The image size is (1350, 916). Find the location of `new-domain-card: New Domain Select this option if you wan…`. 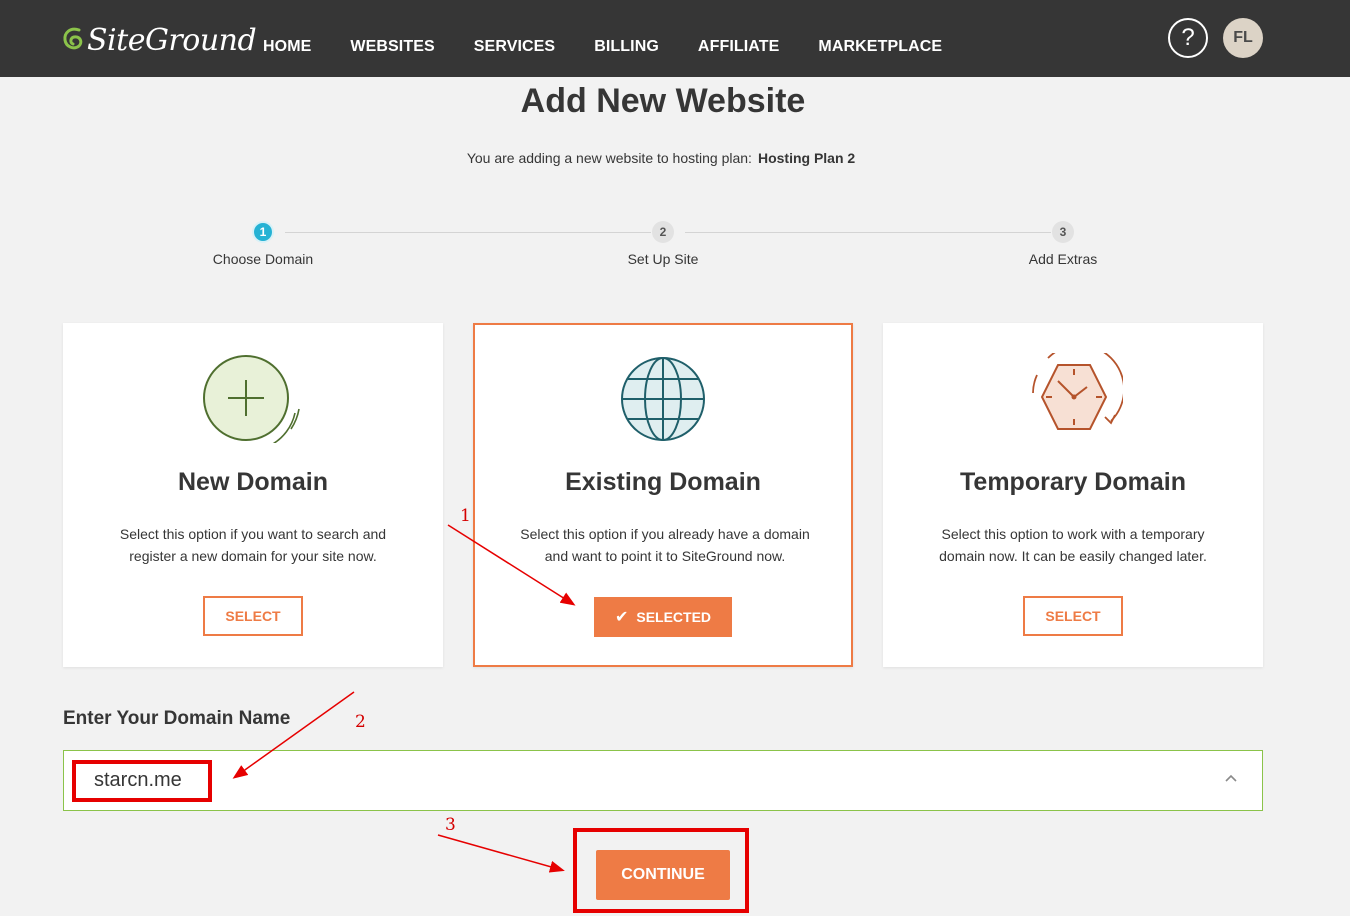

new-domain-card: New Domain Select this option if you wan… is located at coordinates (253, 495).